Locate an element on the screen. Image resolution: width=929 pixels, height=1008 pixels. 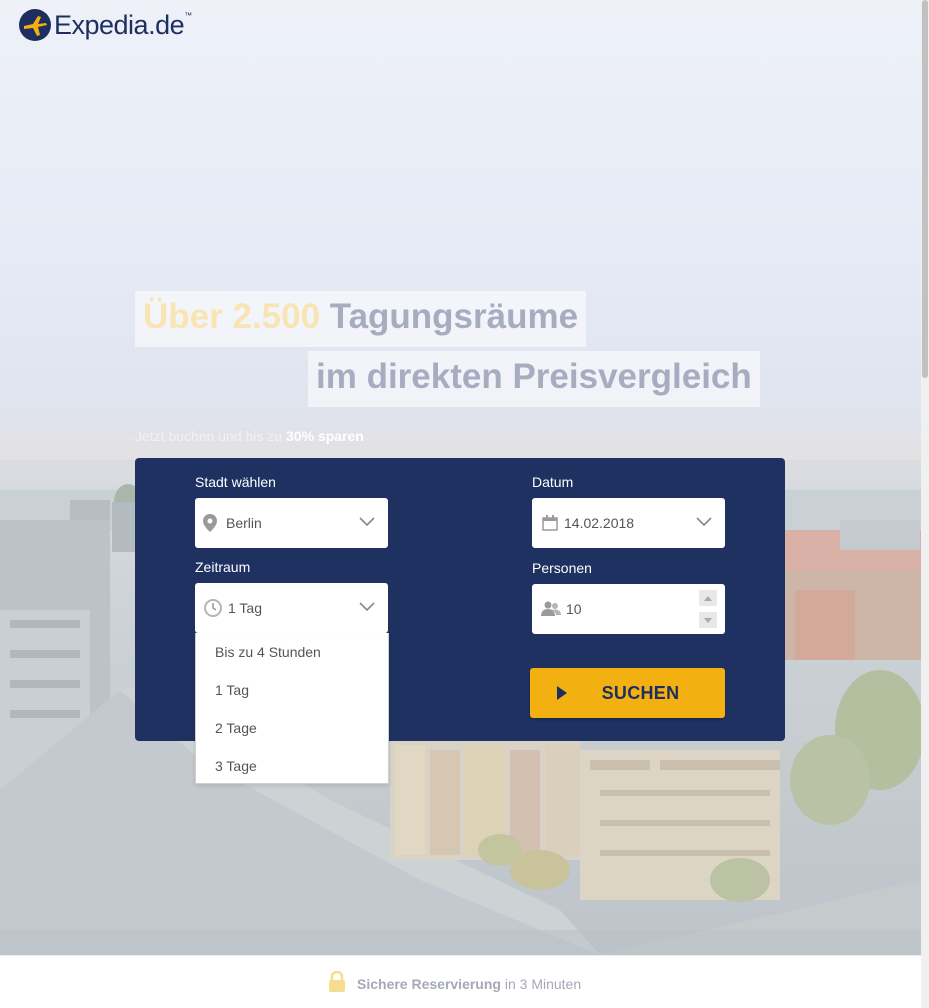
trust-bar: Sichere Reservierung in 3 Minuten is located at coordinates (460, 981).